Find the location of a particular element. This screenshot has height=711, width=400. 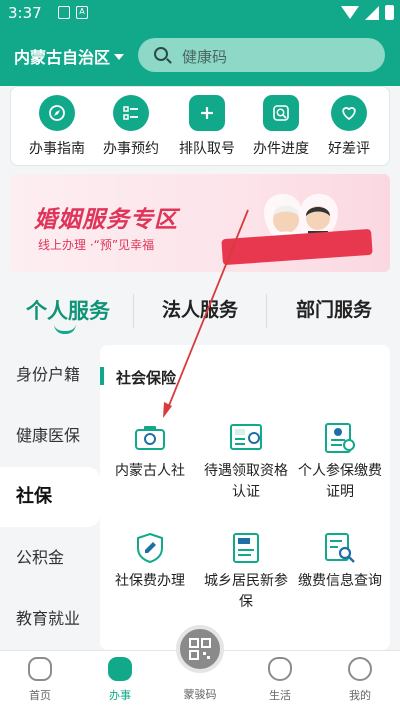

camera-icon is located at coordinates (150, 438).